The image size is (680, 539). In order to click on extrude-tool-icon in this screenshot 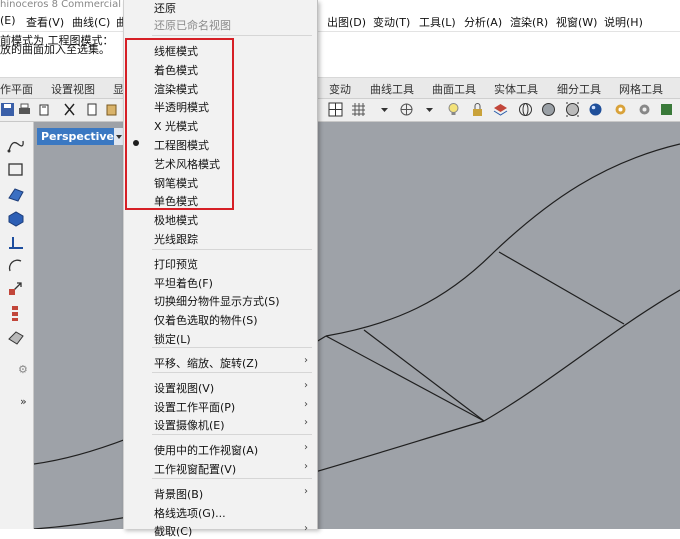, I will do `click(16, 242)`.